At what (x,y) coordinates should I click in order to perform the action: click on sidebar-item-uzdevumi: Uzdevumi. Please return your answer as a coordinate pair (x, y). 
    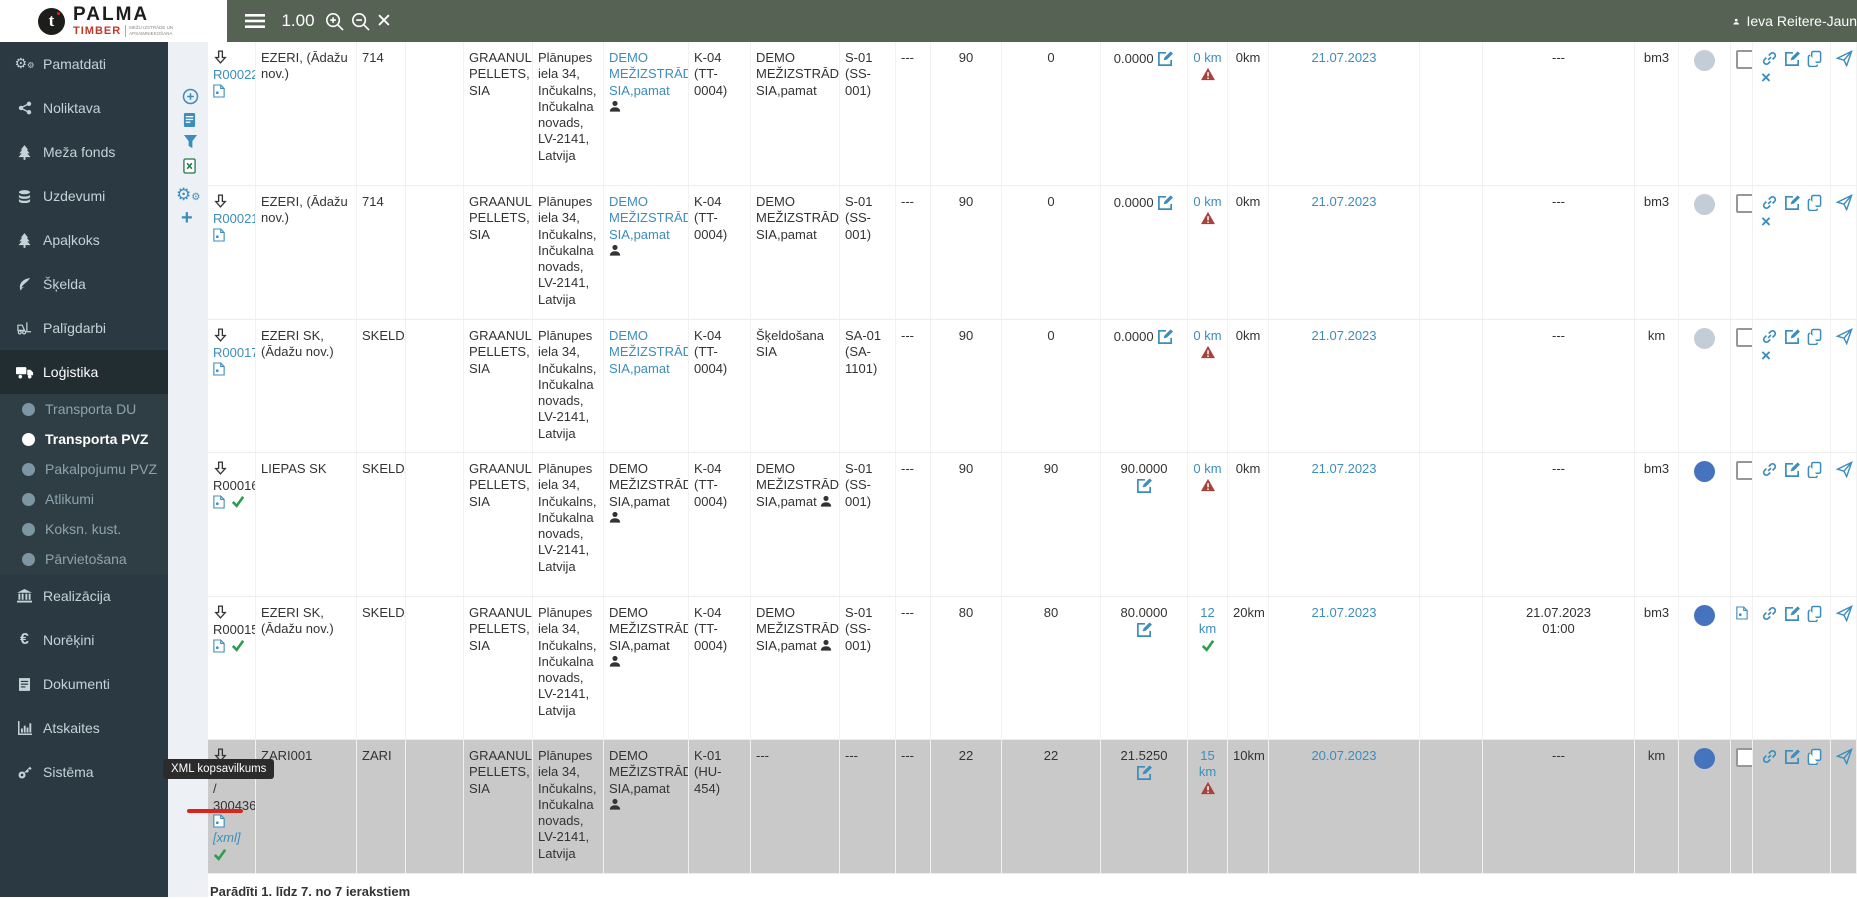
    Looking at the image, I should click on (84, 196).